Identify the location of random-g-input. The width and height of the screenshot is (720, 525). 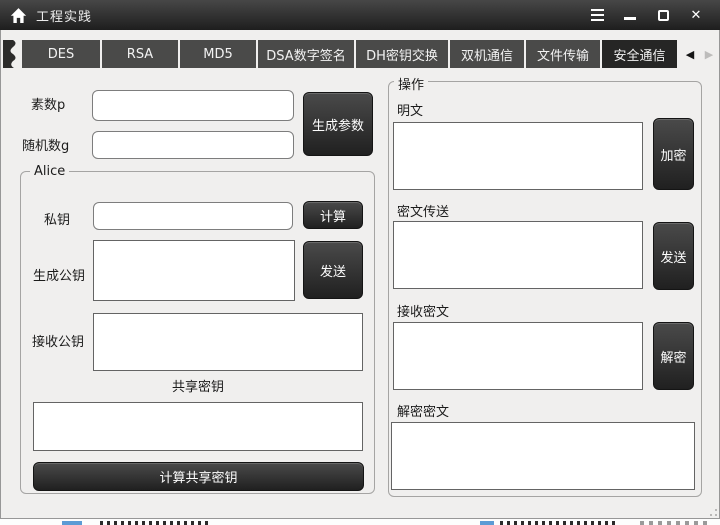
(193, 145).